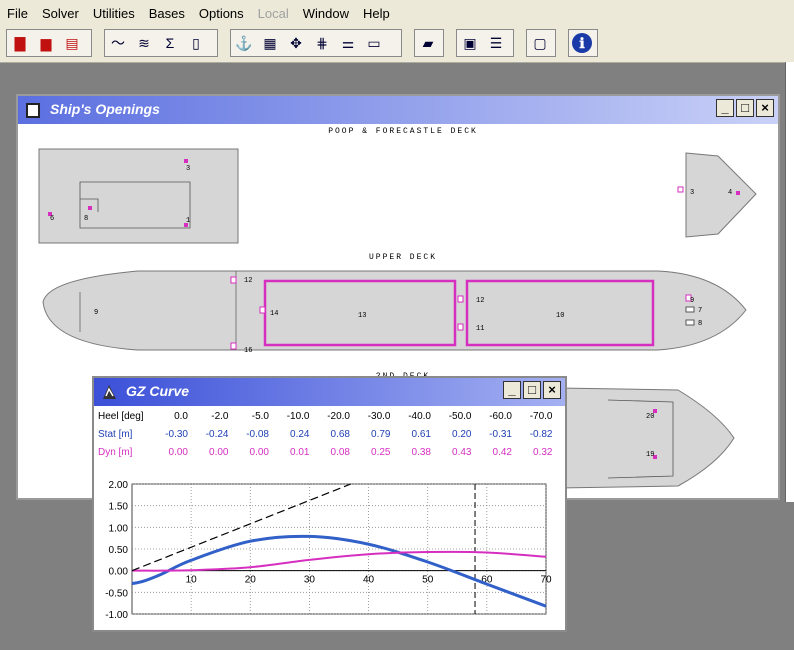 The image size is (794, 650). Describe the element at coordinates (119, 550) in the screenshot. I see `y-tick-label: 0.50` at that location.